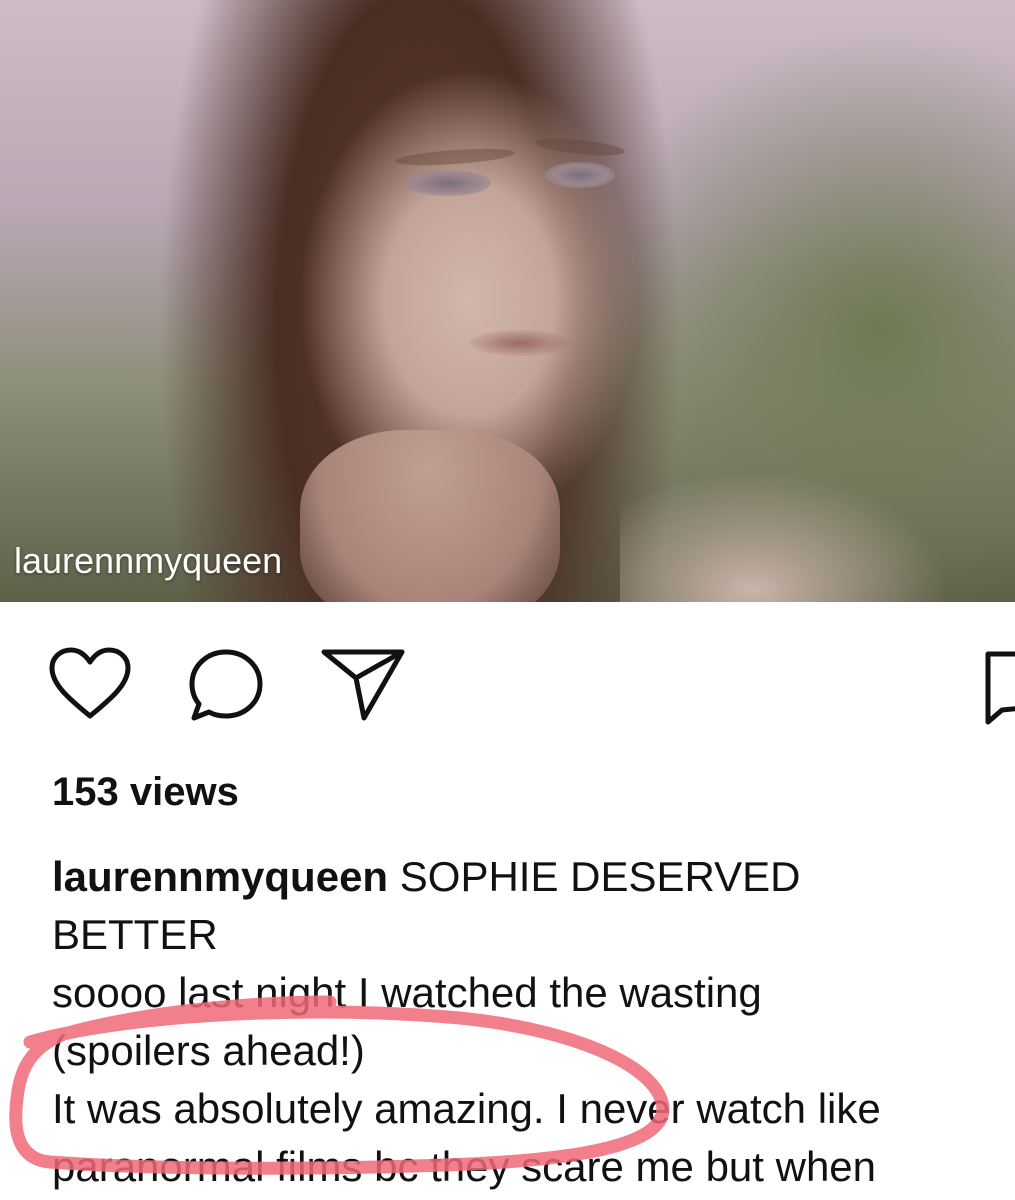  What do you see at coordinates (145, 792) in the screenshot?
I see `view-count: 153 views` at bounding box center [145, 792].